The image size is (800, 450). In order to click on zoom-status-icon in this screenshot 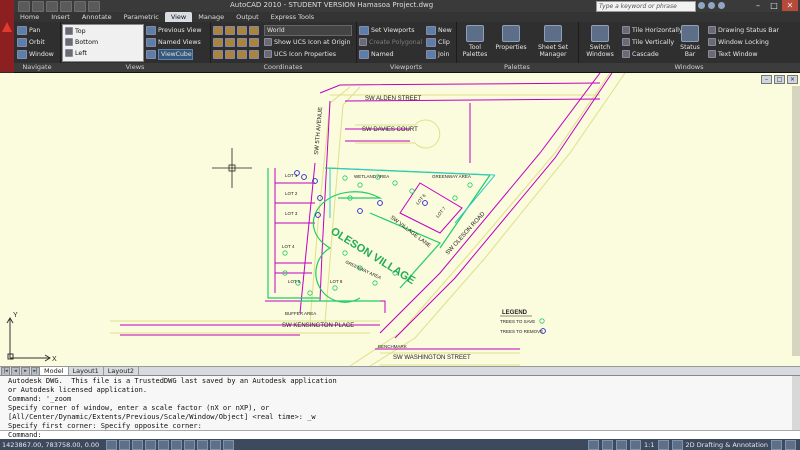, I will do `click(636, 445)`.